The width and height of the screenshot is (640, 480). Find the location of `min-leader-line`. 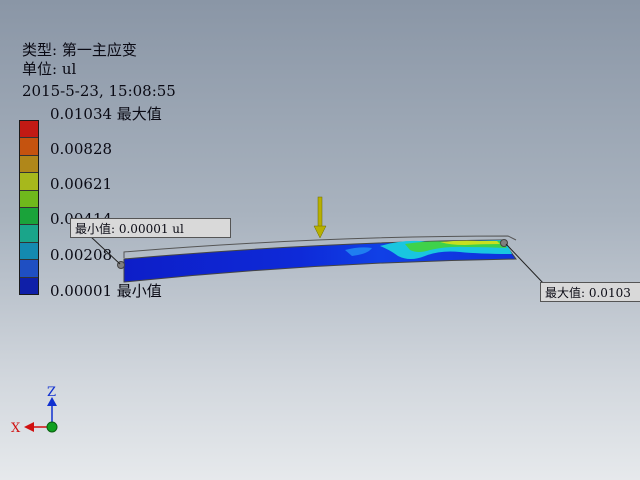

min-leader-line is located at coordinates (105, 250).